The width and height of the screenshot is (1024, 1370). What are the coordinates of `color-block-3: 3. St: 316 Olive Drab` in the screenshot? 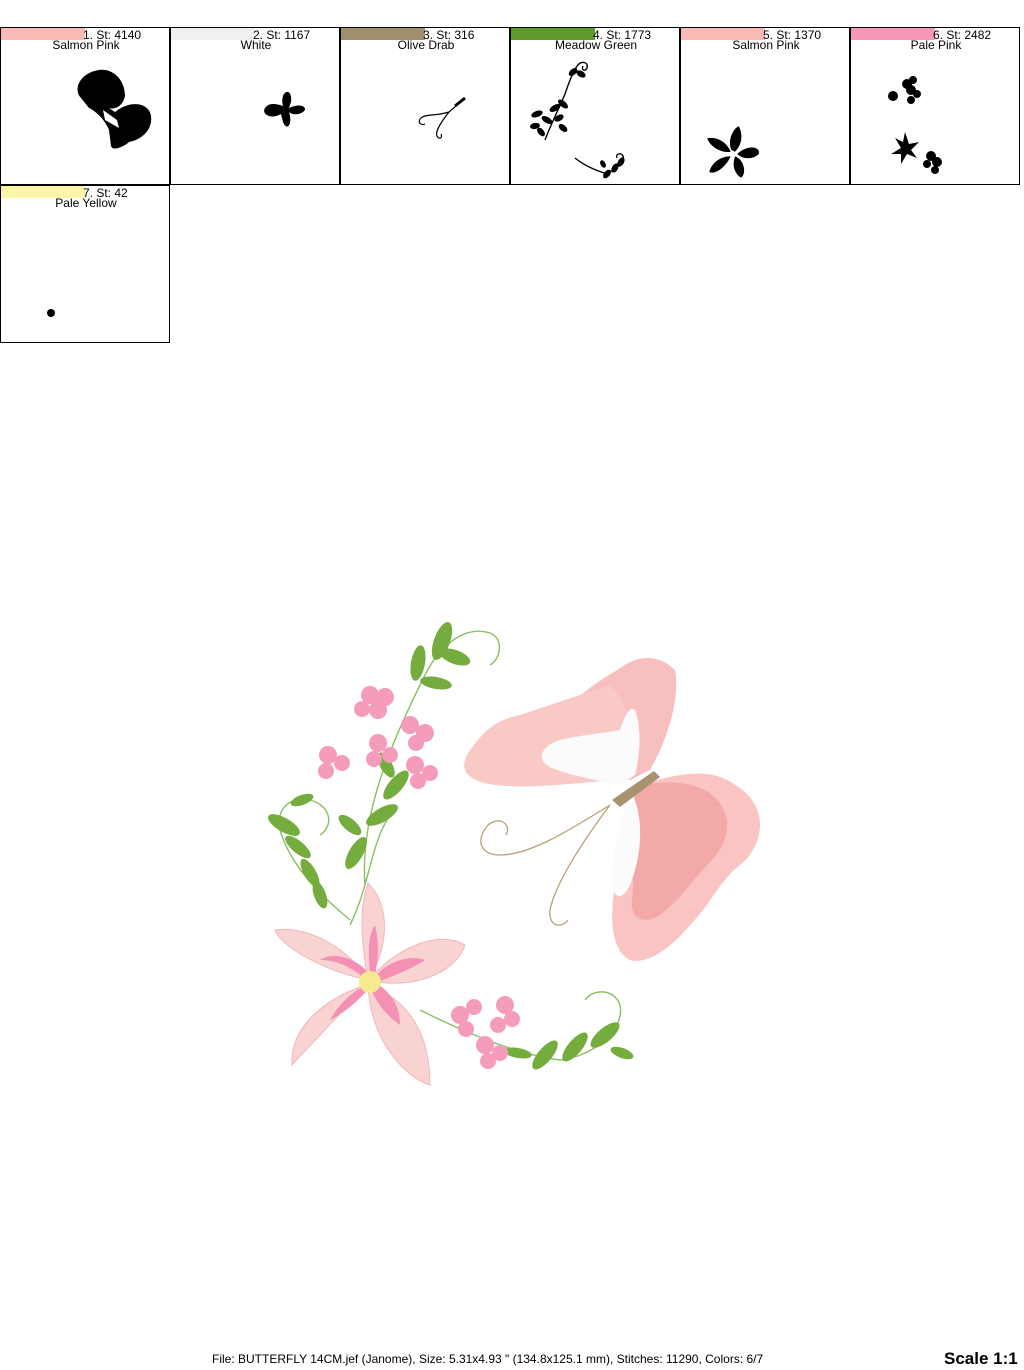 It's located at (425, 106).